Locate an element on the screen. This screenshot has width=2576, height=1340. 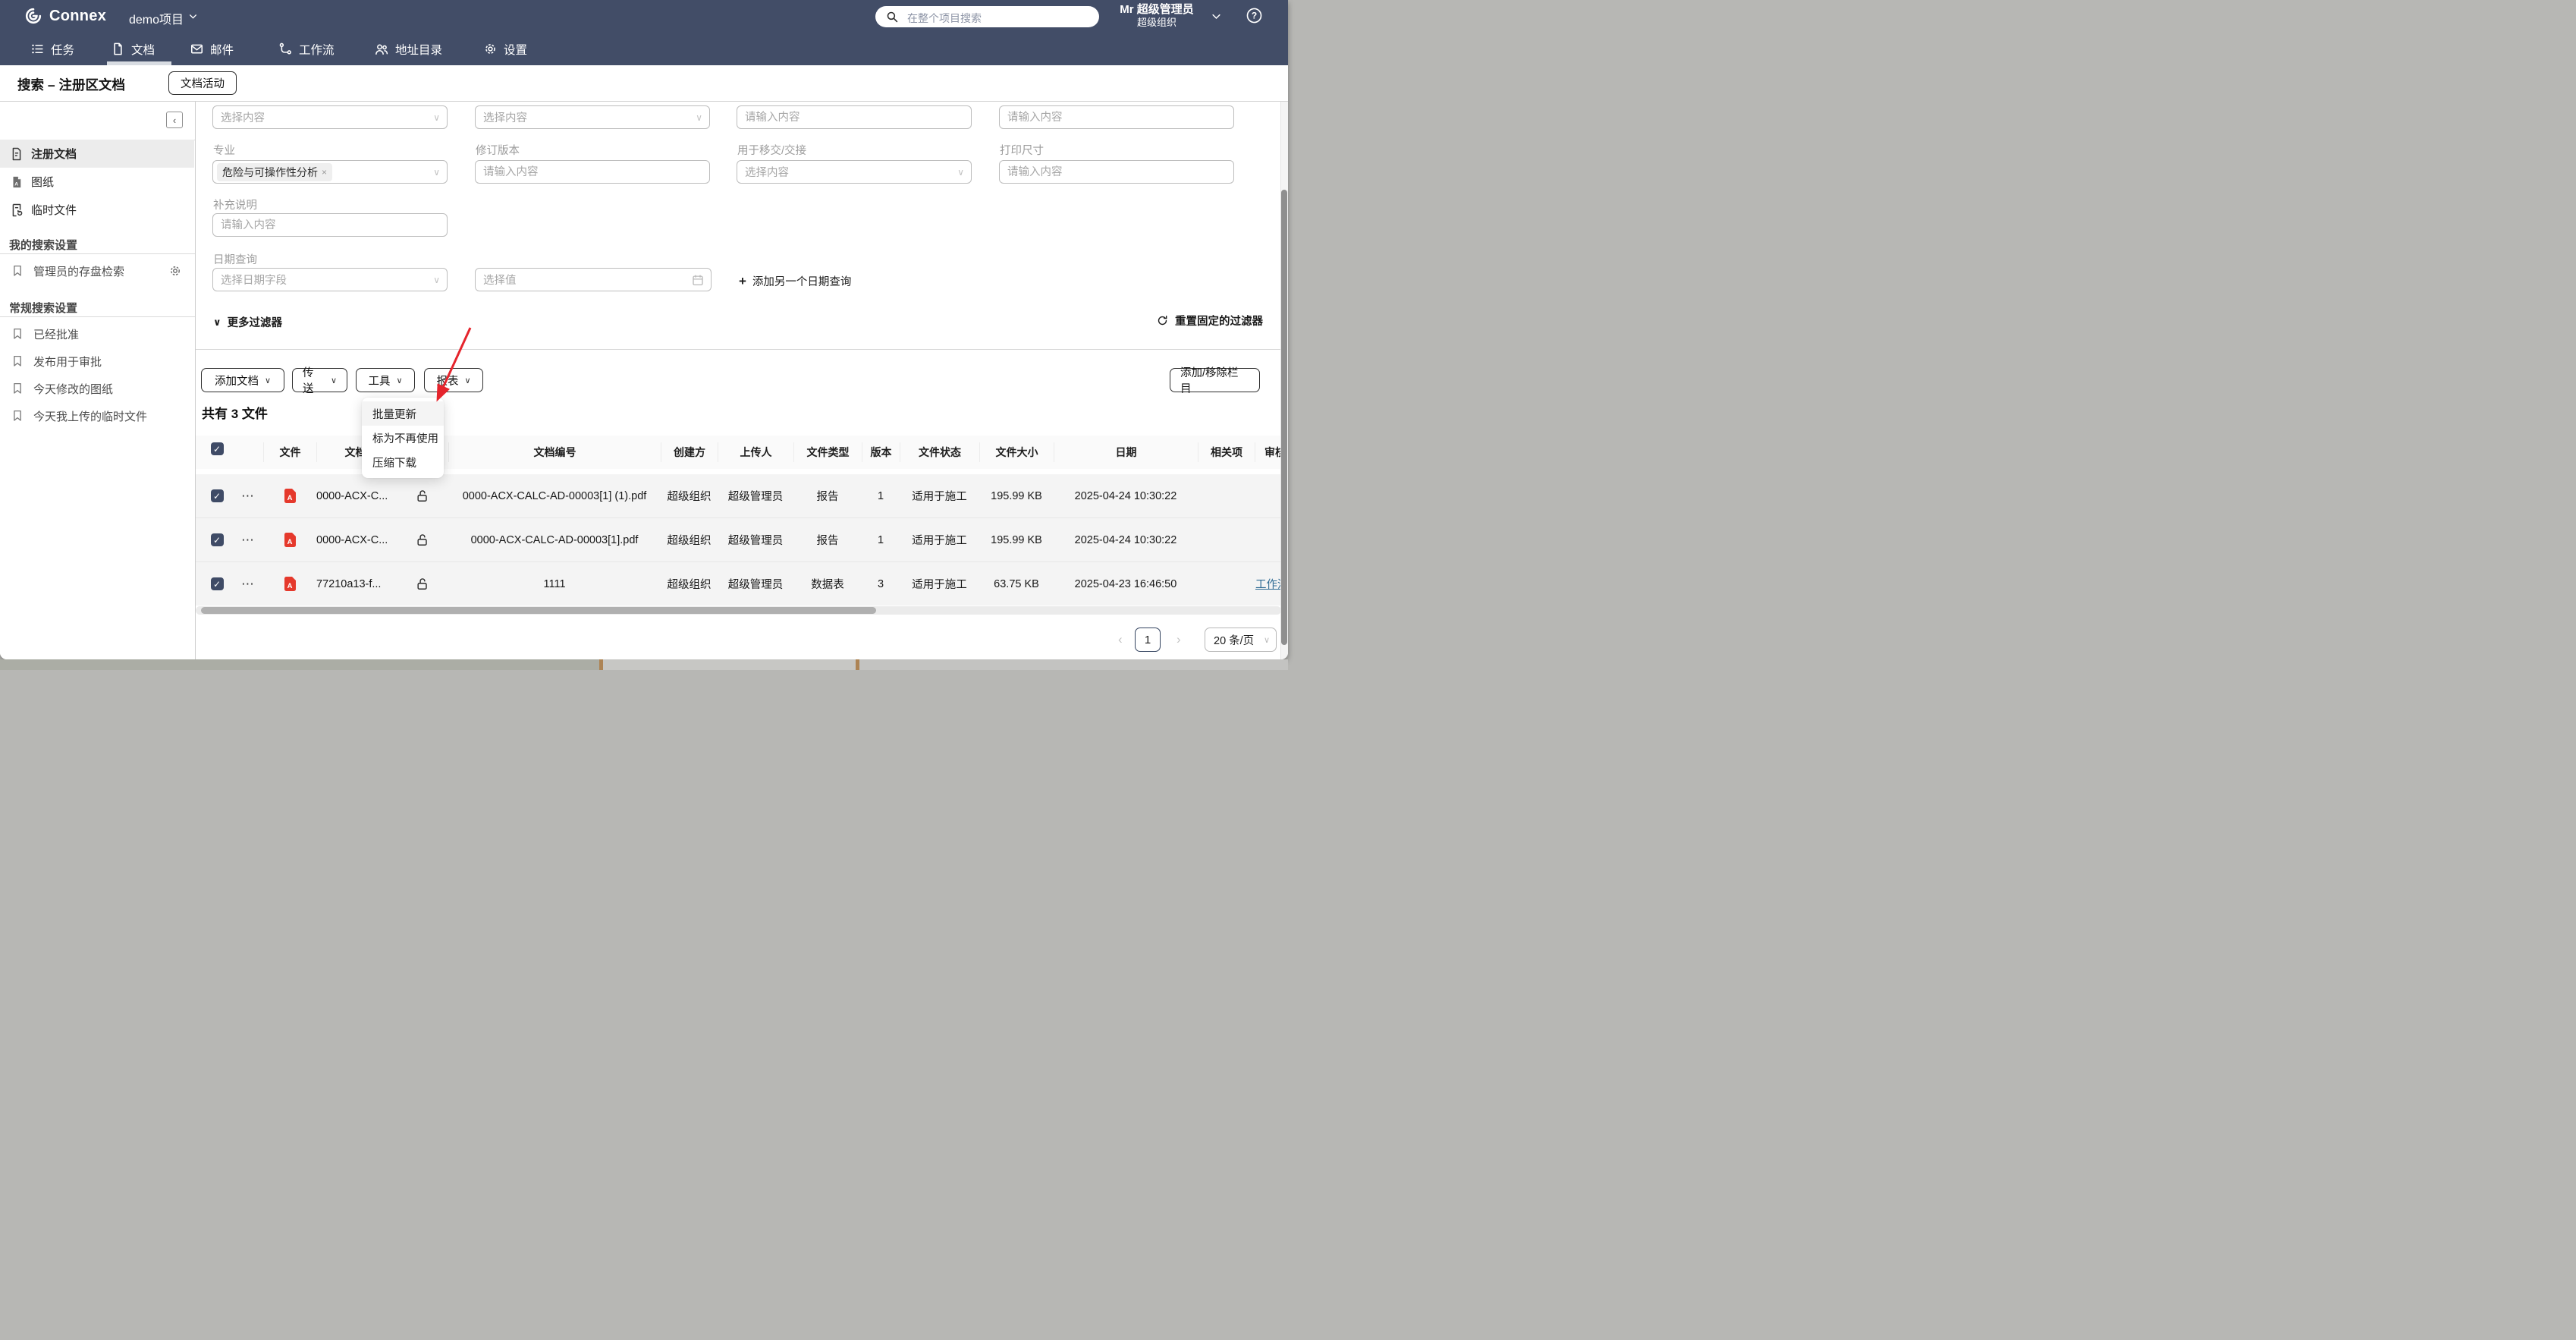
reset-pinned-filters-button: 重置固定的过滤器 is located at coordinates (1209, 321).